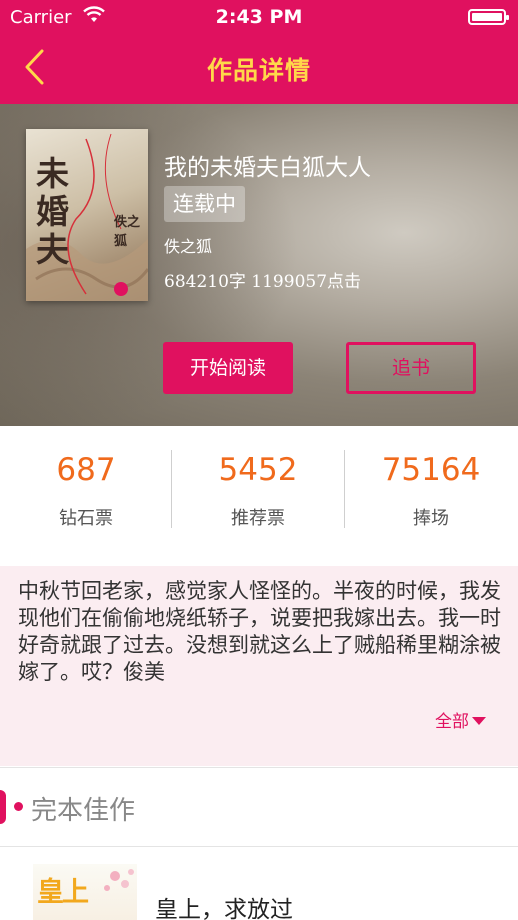 This screenshot has height=920, width=518. I want to click on page-title: 作品详情, so click(258, 70).